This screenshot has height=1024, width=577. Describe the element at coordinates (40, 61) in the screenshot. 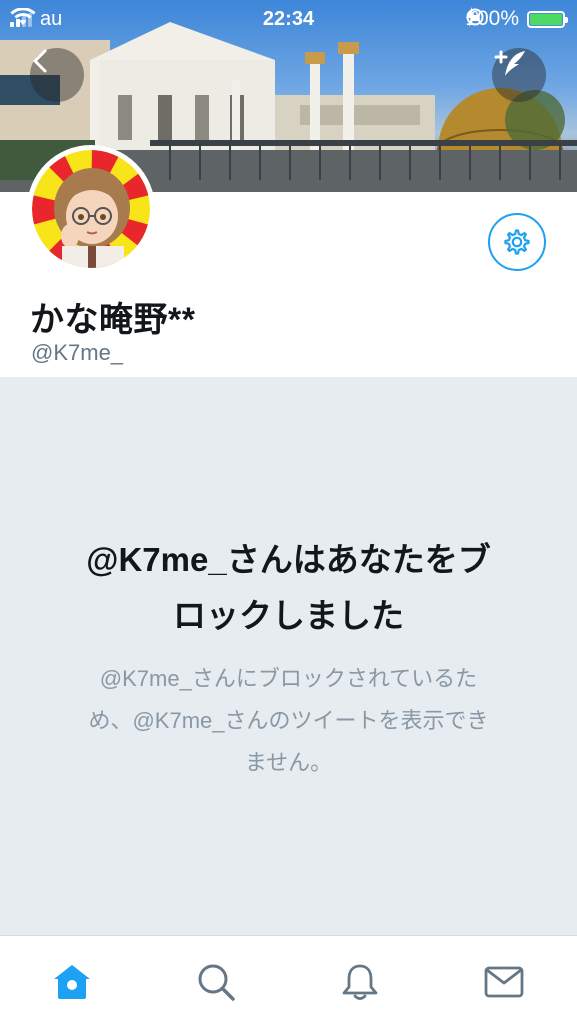

I see `chevron-left-icon` at that location.